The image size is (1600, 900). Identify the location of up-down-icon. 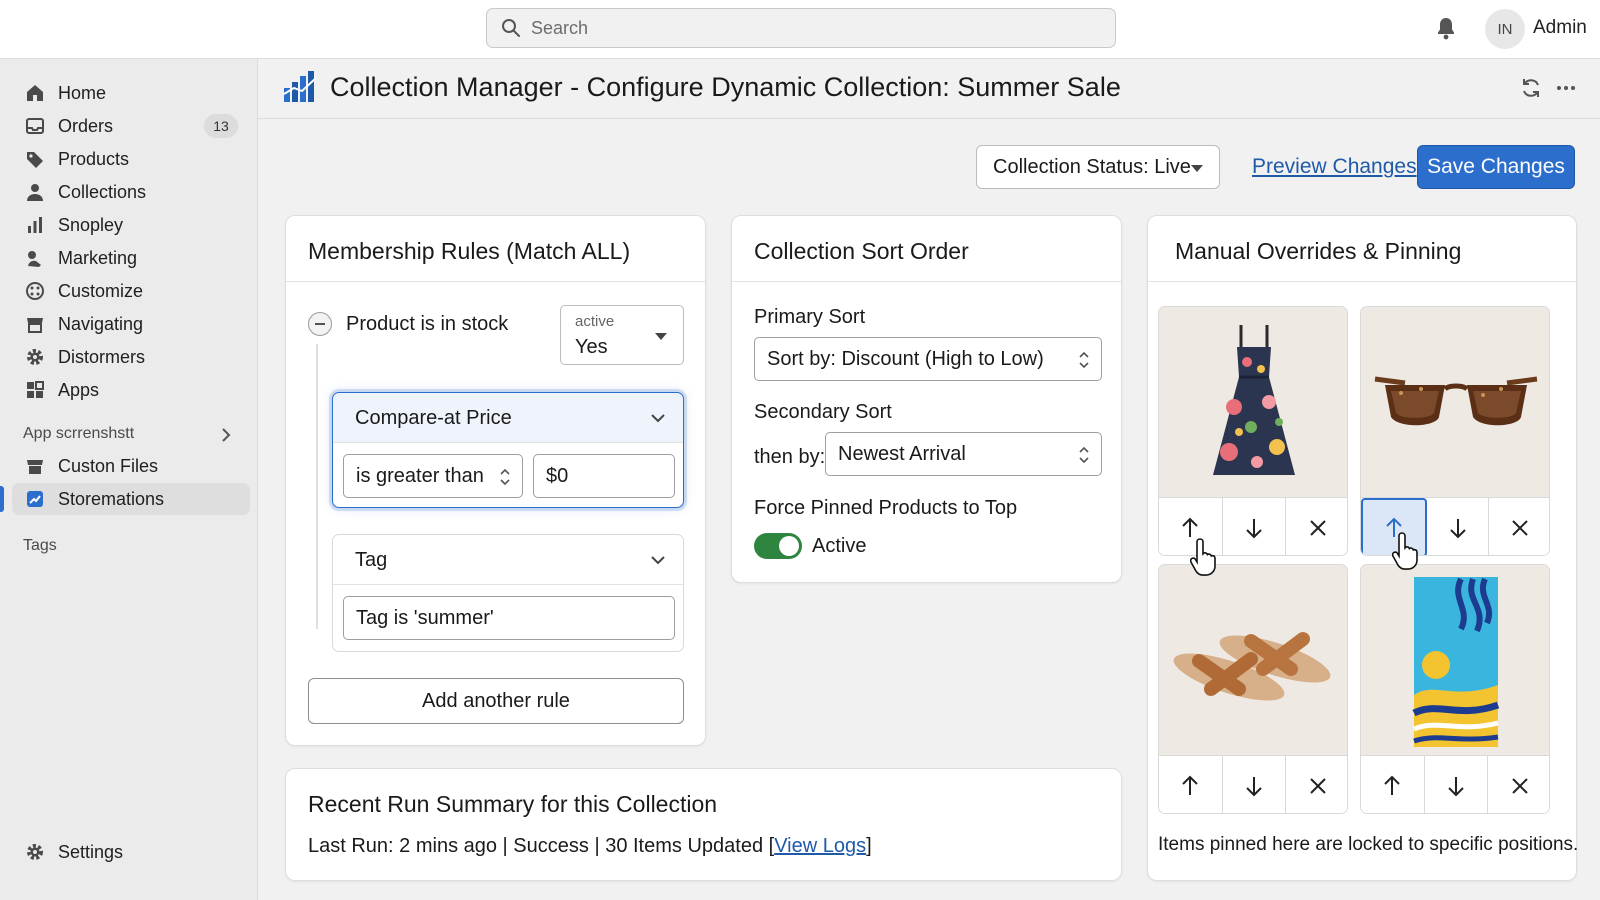
(1084, 455).